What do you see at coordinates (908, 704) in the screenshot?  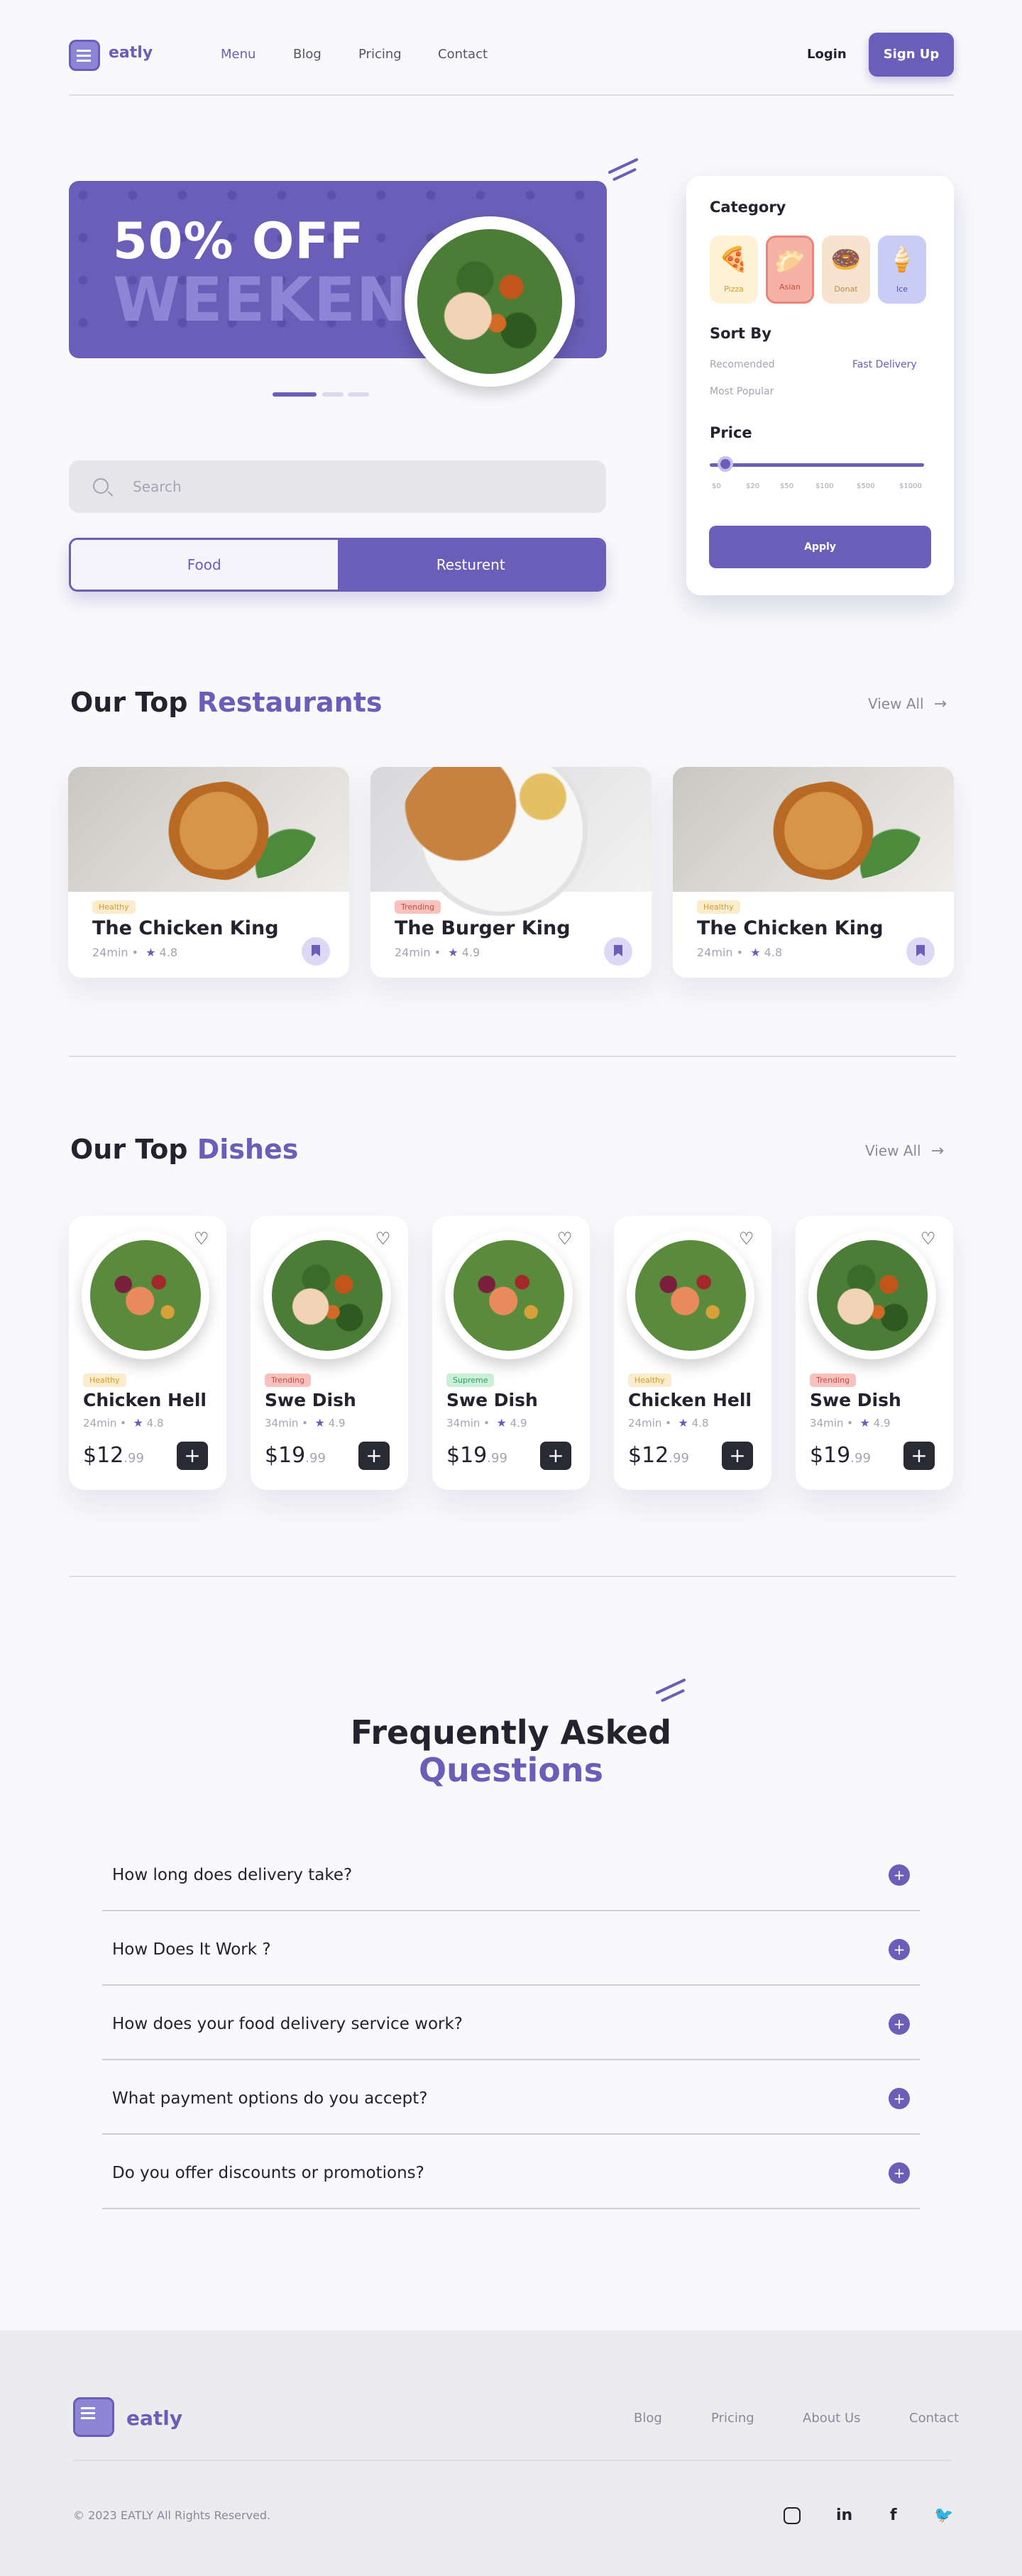 I see `restaurants-view-all-link: View All →` at bounding box center [908, 704].